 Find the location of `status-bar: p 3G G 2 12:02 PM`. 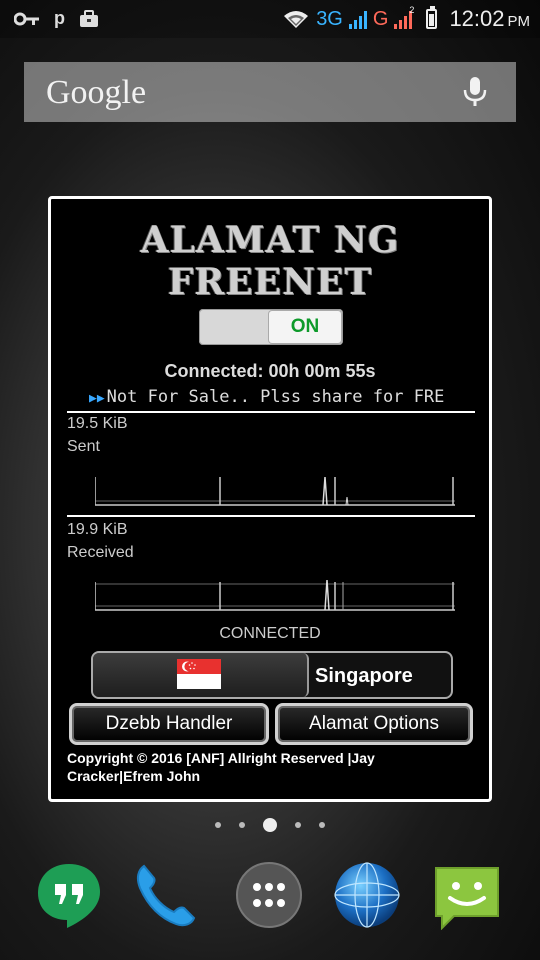

status-bar: p 3G G 2 12:02 PM is located at coordinates (270, 19).